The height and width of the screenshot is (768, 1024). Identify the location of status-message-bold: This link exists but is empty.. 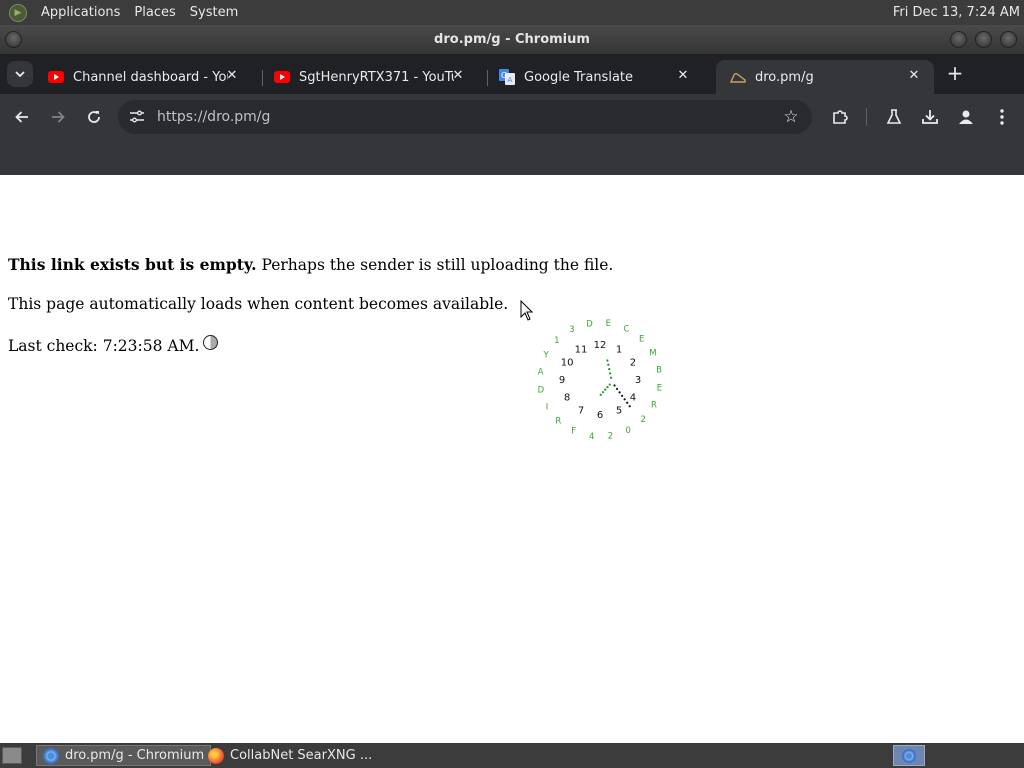
(132, 264).